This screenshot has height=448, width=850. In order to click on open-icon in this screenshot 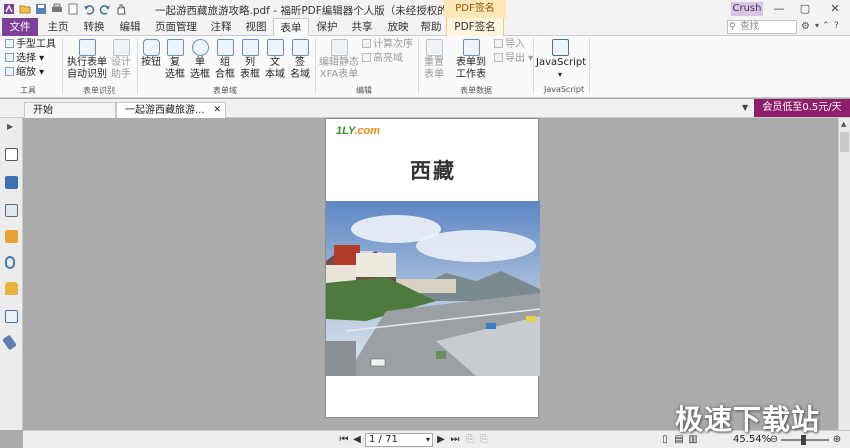, I will do `click(25, 9)`.